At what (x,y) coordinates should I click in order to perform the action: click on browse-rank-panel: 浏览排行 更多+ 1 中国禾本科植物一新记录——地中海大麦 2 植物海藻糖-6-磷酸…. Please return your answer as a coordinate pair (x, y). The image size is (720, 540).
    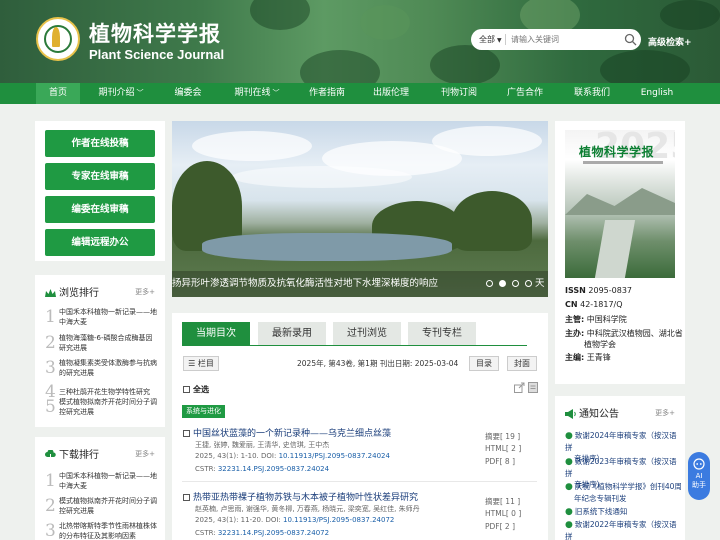
    Looking at the image, I should click on (100, 351).